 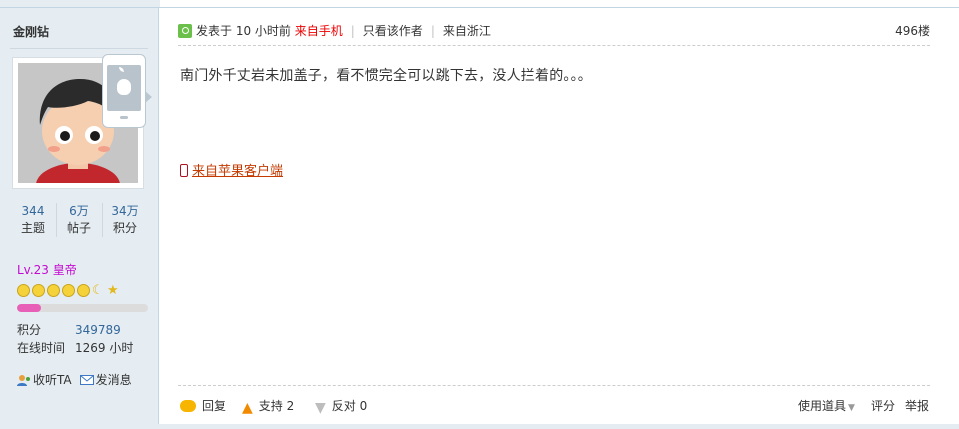 What do you see at coordinates (319, 31) in the screenshot?
I see `from-mobile: 来自手机` at bounding box center [319, 31].